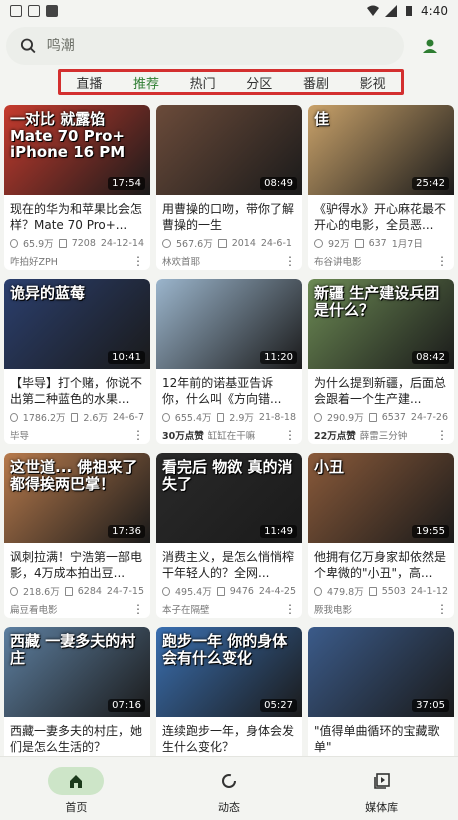  I want to click on publish-date: 24-7-26, so click(429, 417).